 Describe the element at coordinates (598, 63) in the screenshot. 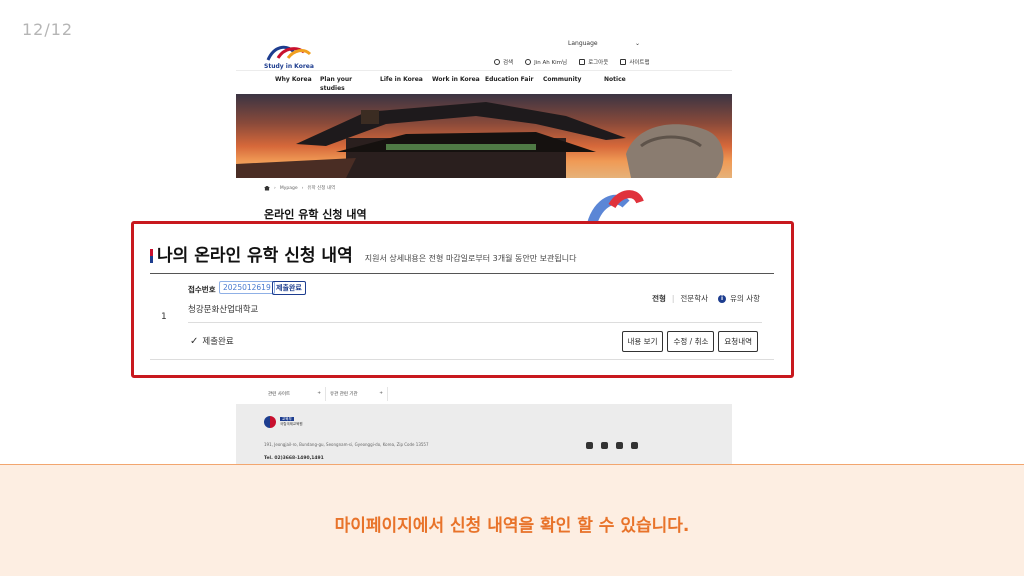

I see `util-logout-label: 로그아웃` at that location.